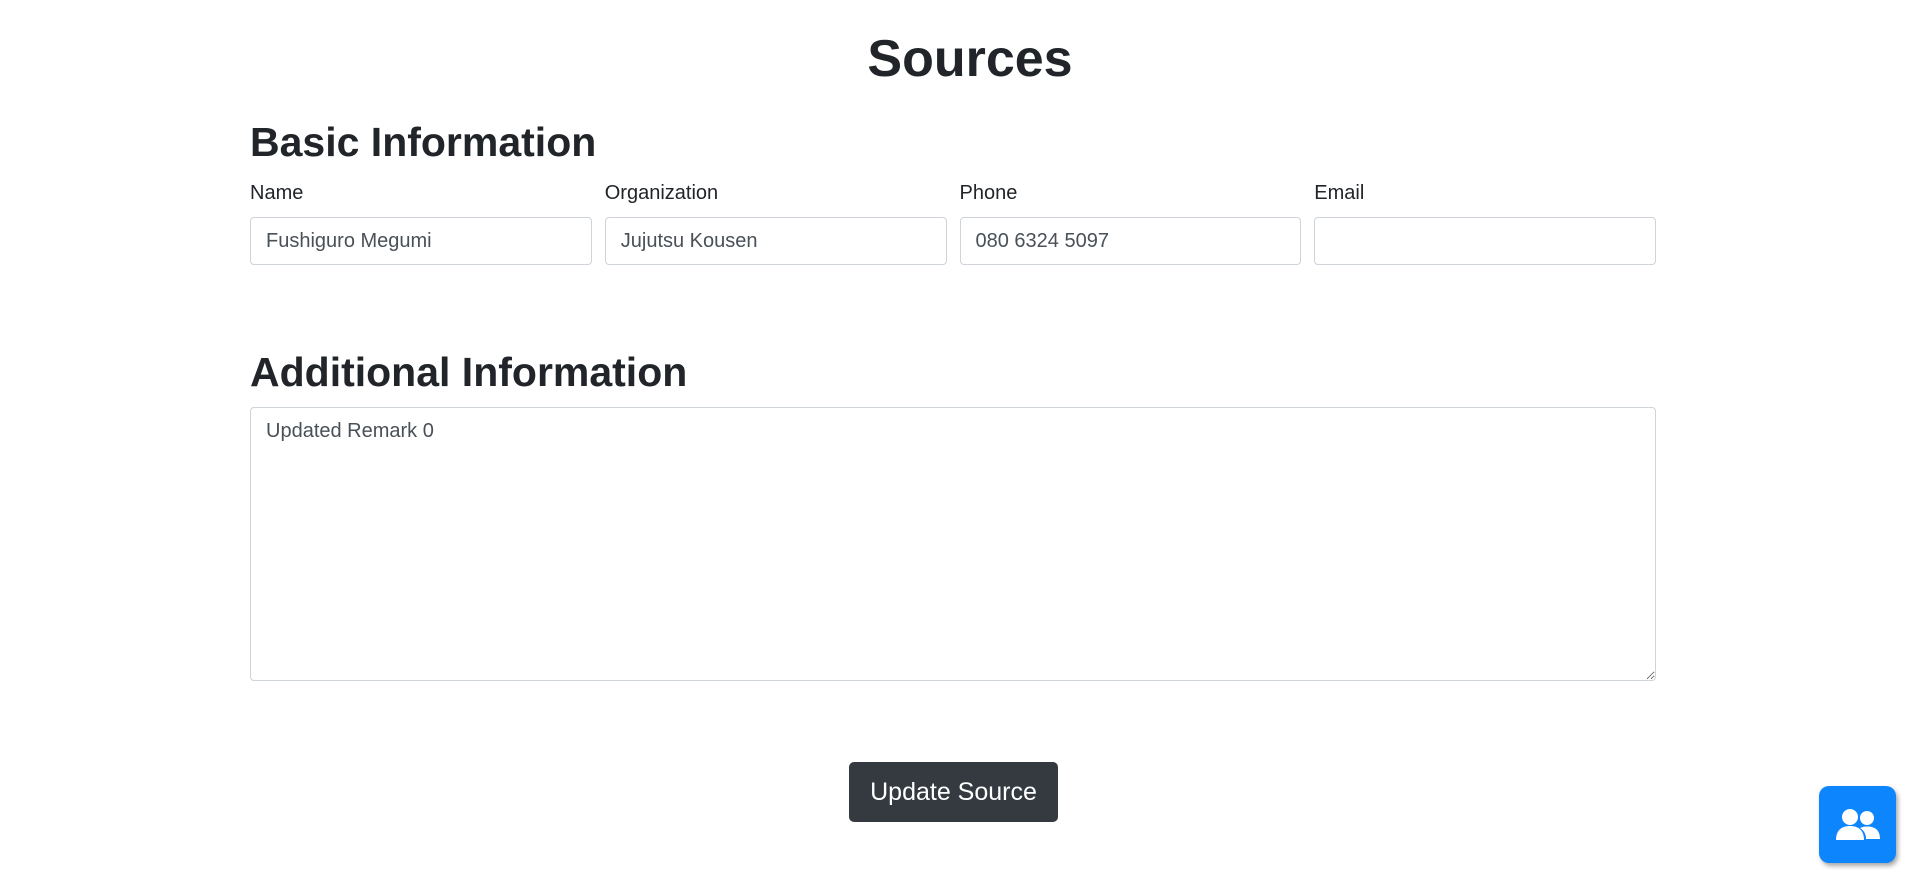 The image size is (1912, 895). Describe the element at coordinates (1339, 193) in the screenshot. I see `email-label: Email` at that location.